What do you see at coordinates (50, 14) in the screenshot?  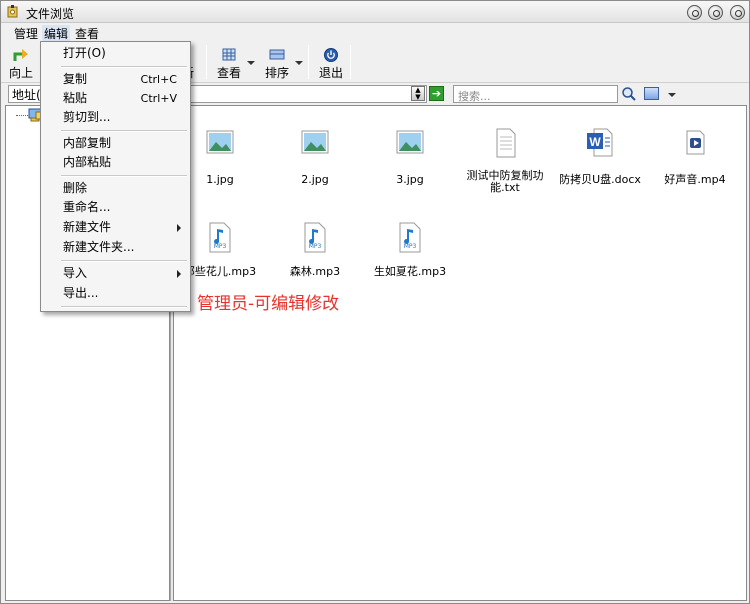 I see `window-title: 文件浏览` at bounding box center [50, 14].